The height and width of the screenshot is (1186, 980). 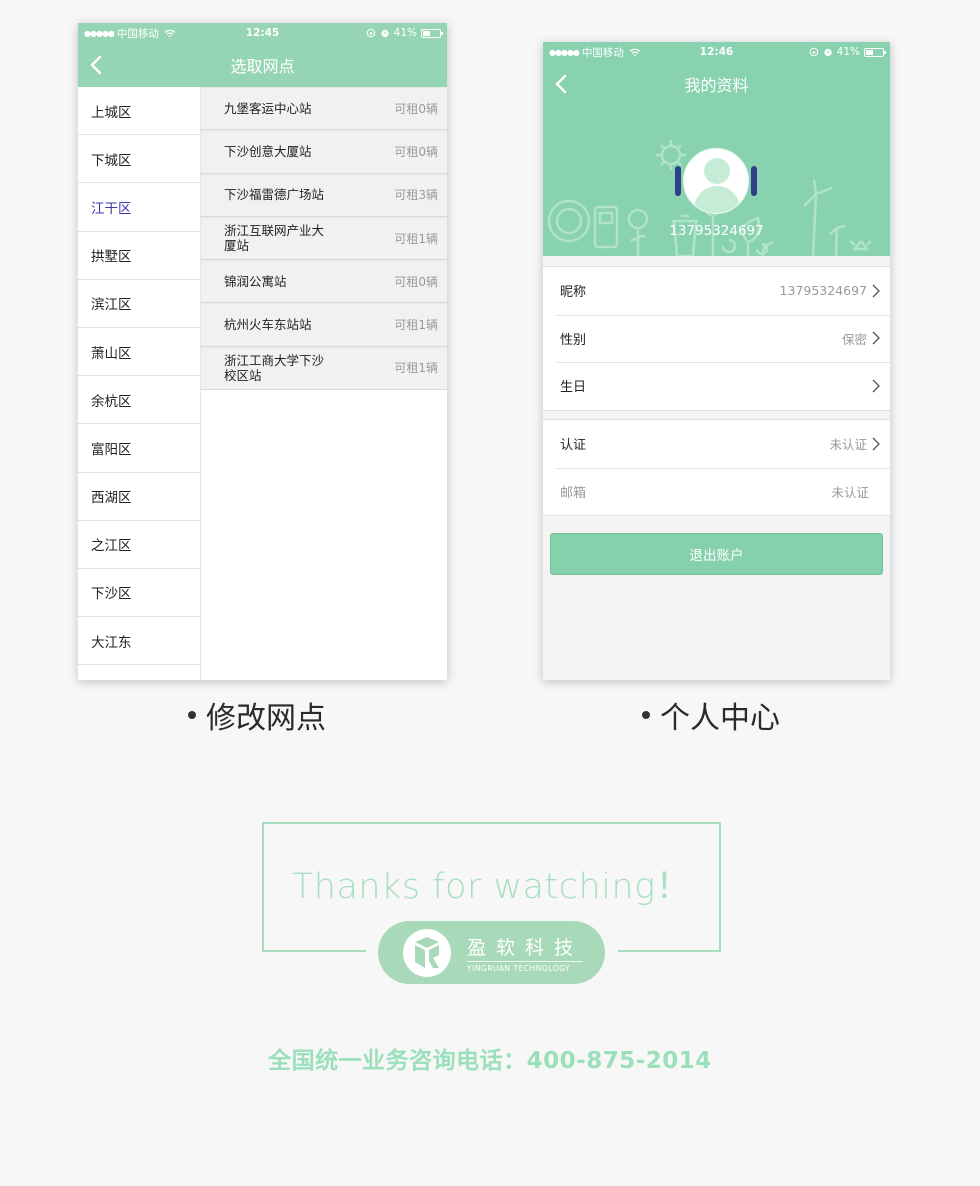 I want to click on page-title: 我的资料, so click(x=716, y=85).